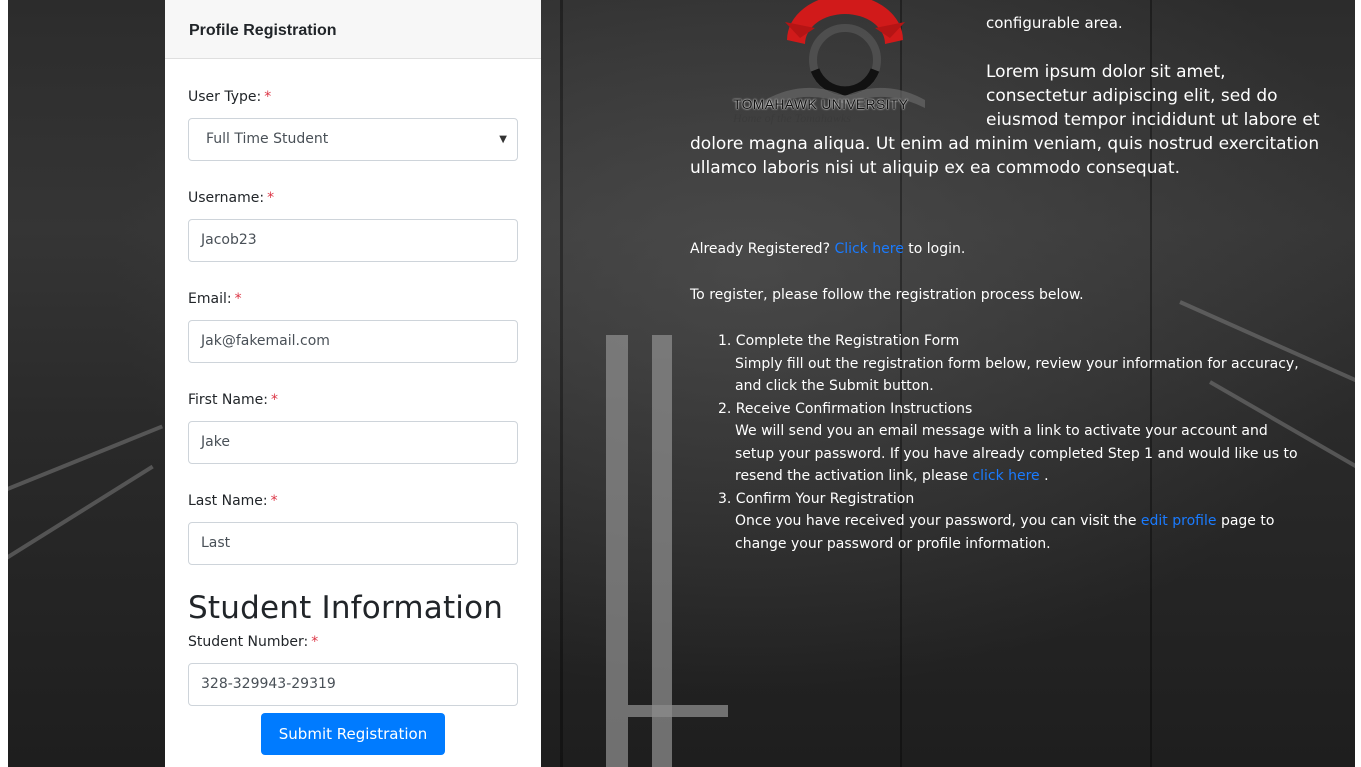 The width and height of the screenshot is (1361, 767). What do you see at coordinates (503, 139) in the screenshot?
I see `chevron-down-icon: ▼` at bounding box center [503, 139].